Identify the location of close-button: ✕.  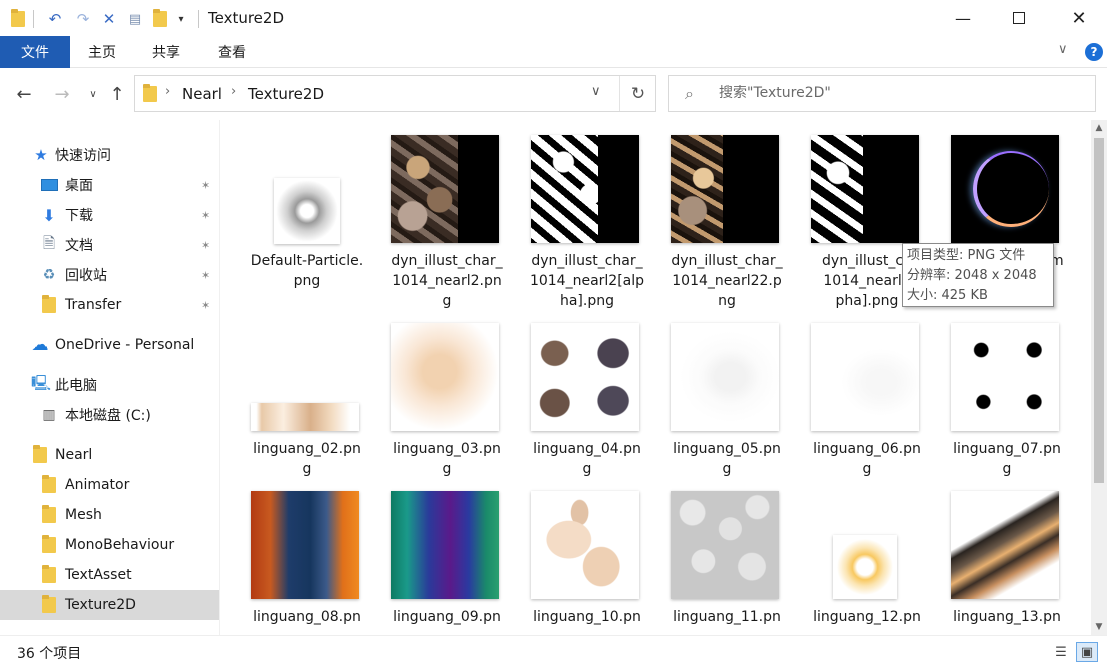
(1079, 18).